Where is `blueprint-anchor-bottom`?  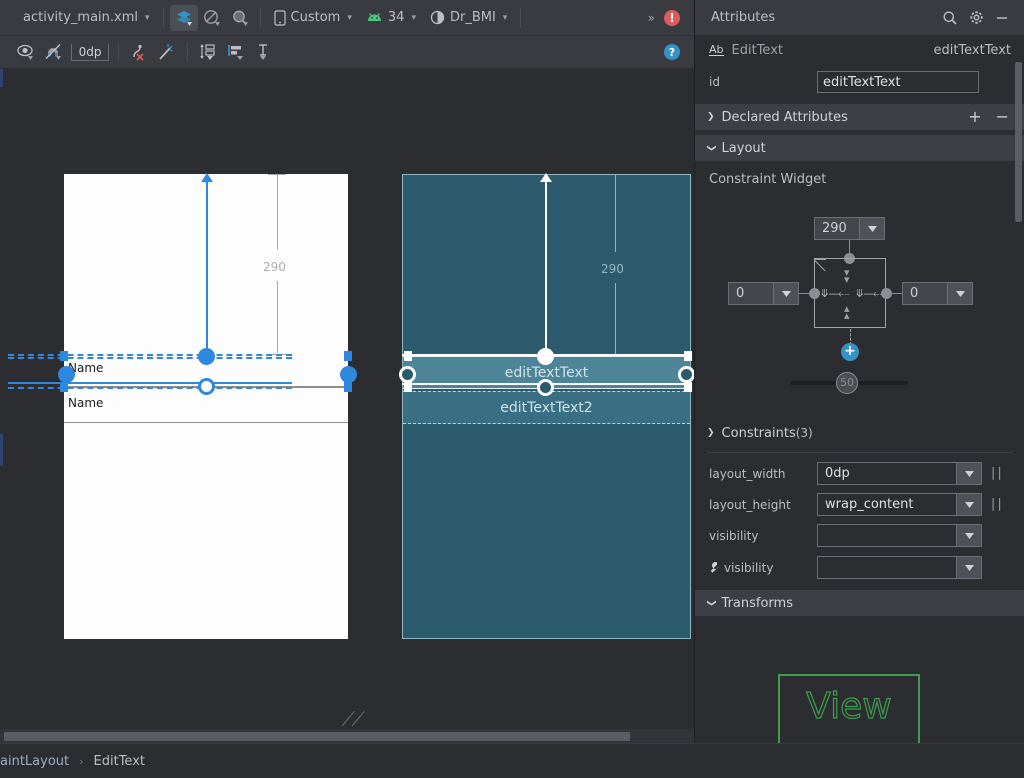
blueprint-anchor-bottom is located at coordinates (545, 387).